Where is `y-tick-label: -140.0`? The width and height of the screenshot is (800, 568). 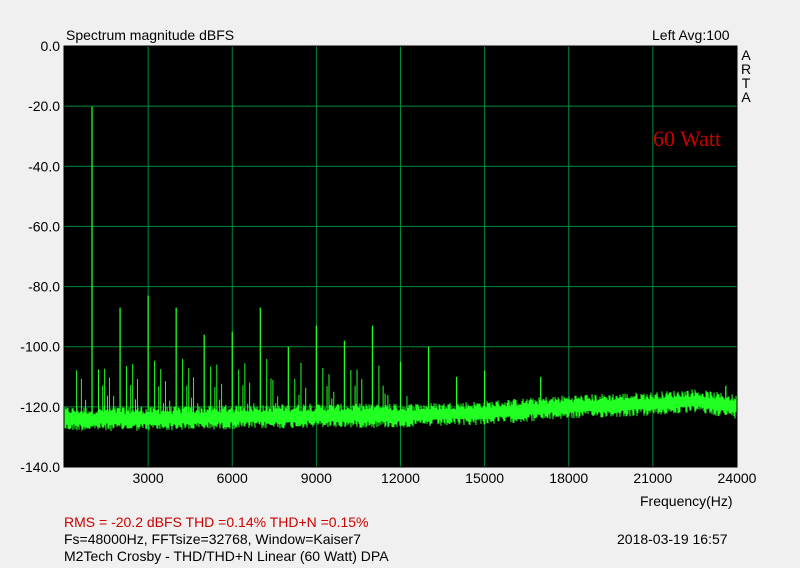
y-tick-label: -140.0 is located at coordinates (40, 467).